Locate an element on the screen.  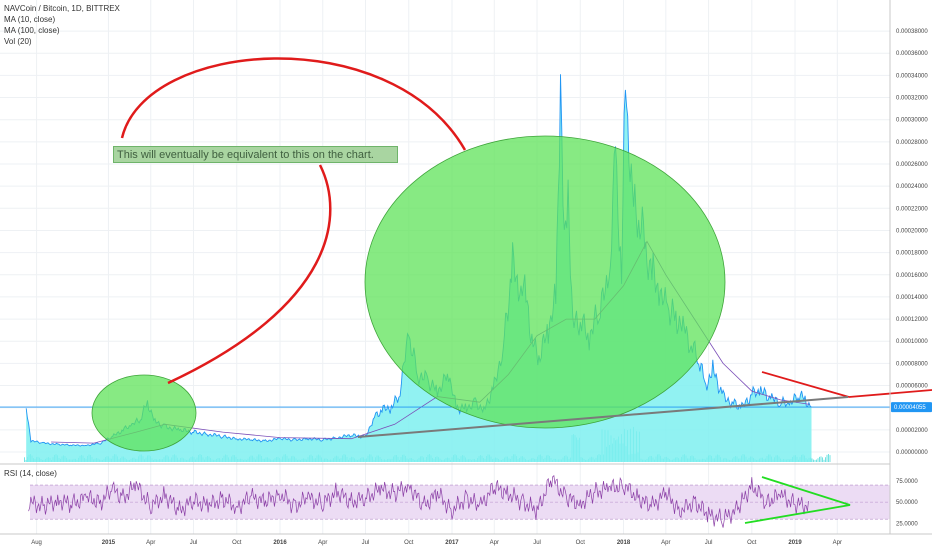
current-price-badge: 0.00004055 is located at coordinates (911, 407).